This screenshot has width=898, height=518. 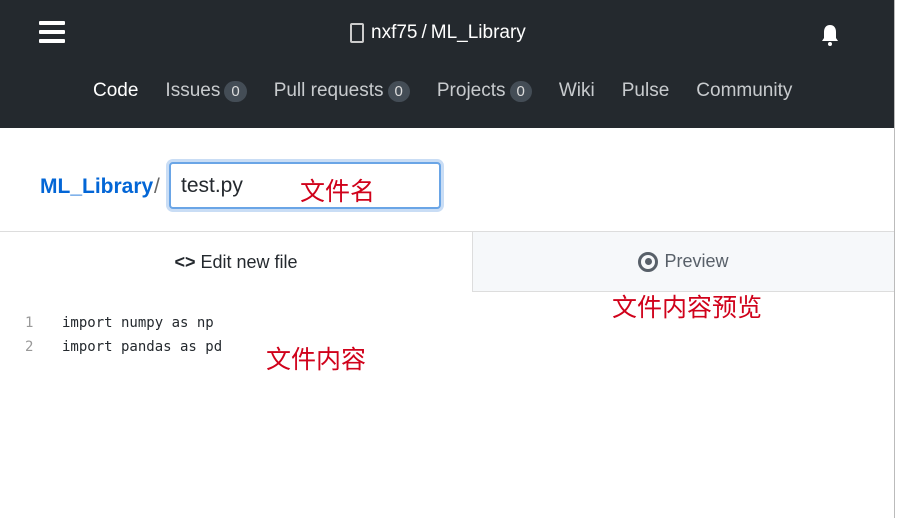 What do you see at coordinates (687, 307) in the screenshot?
I see `annotation-preview: 文件内容预览` at bounding box center [687, 307].